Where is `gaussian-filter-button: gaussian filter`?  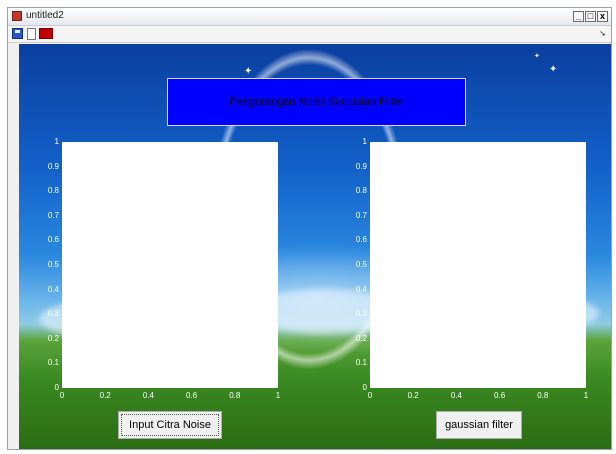 gaussian-filter-button: gaussian filter is located at coordinates (479, 425).